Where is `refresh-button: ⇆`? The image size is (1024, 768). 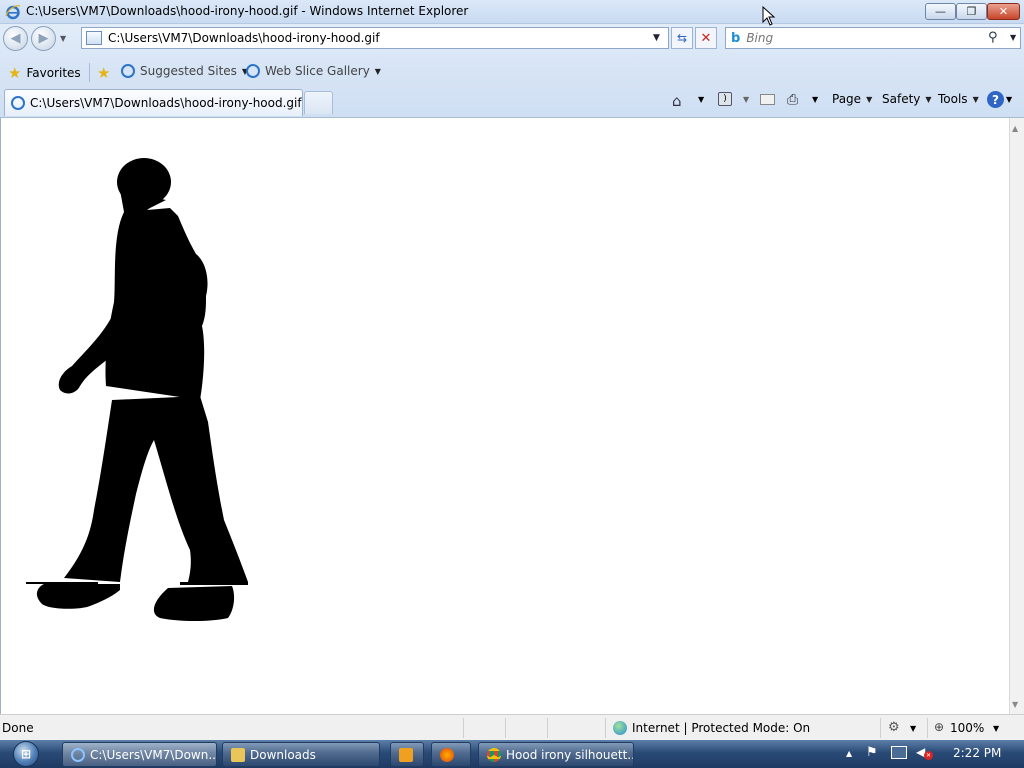 refresh-button: ⇆ is located at coordinates (682, 38).